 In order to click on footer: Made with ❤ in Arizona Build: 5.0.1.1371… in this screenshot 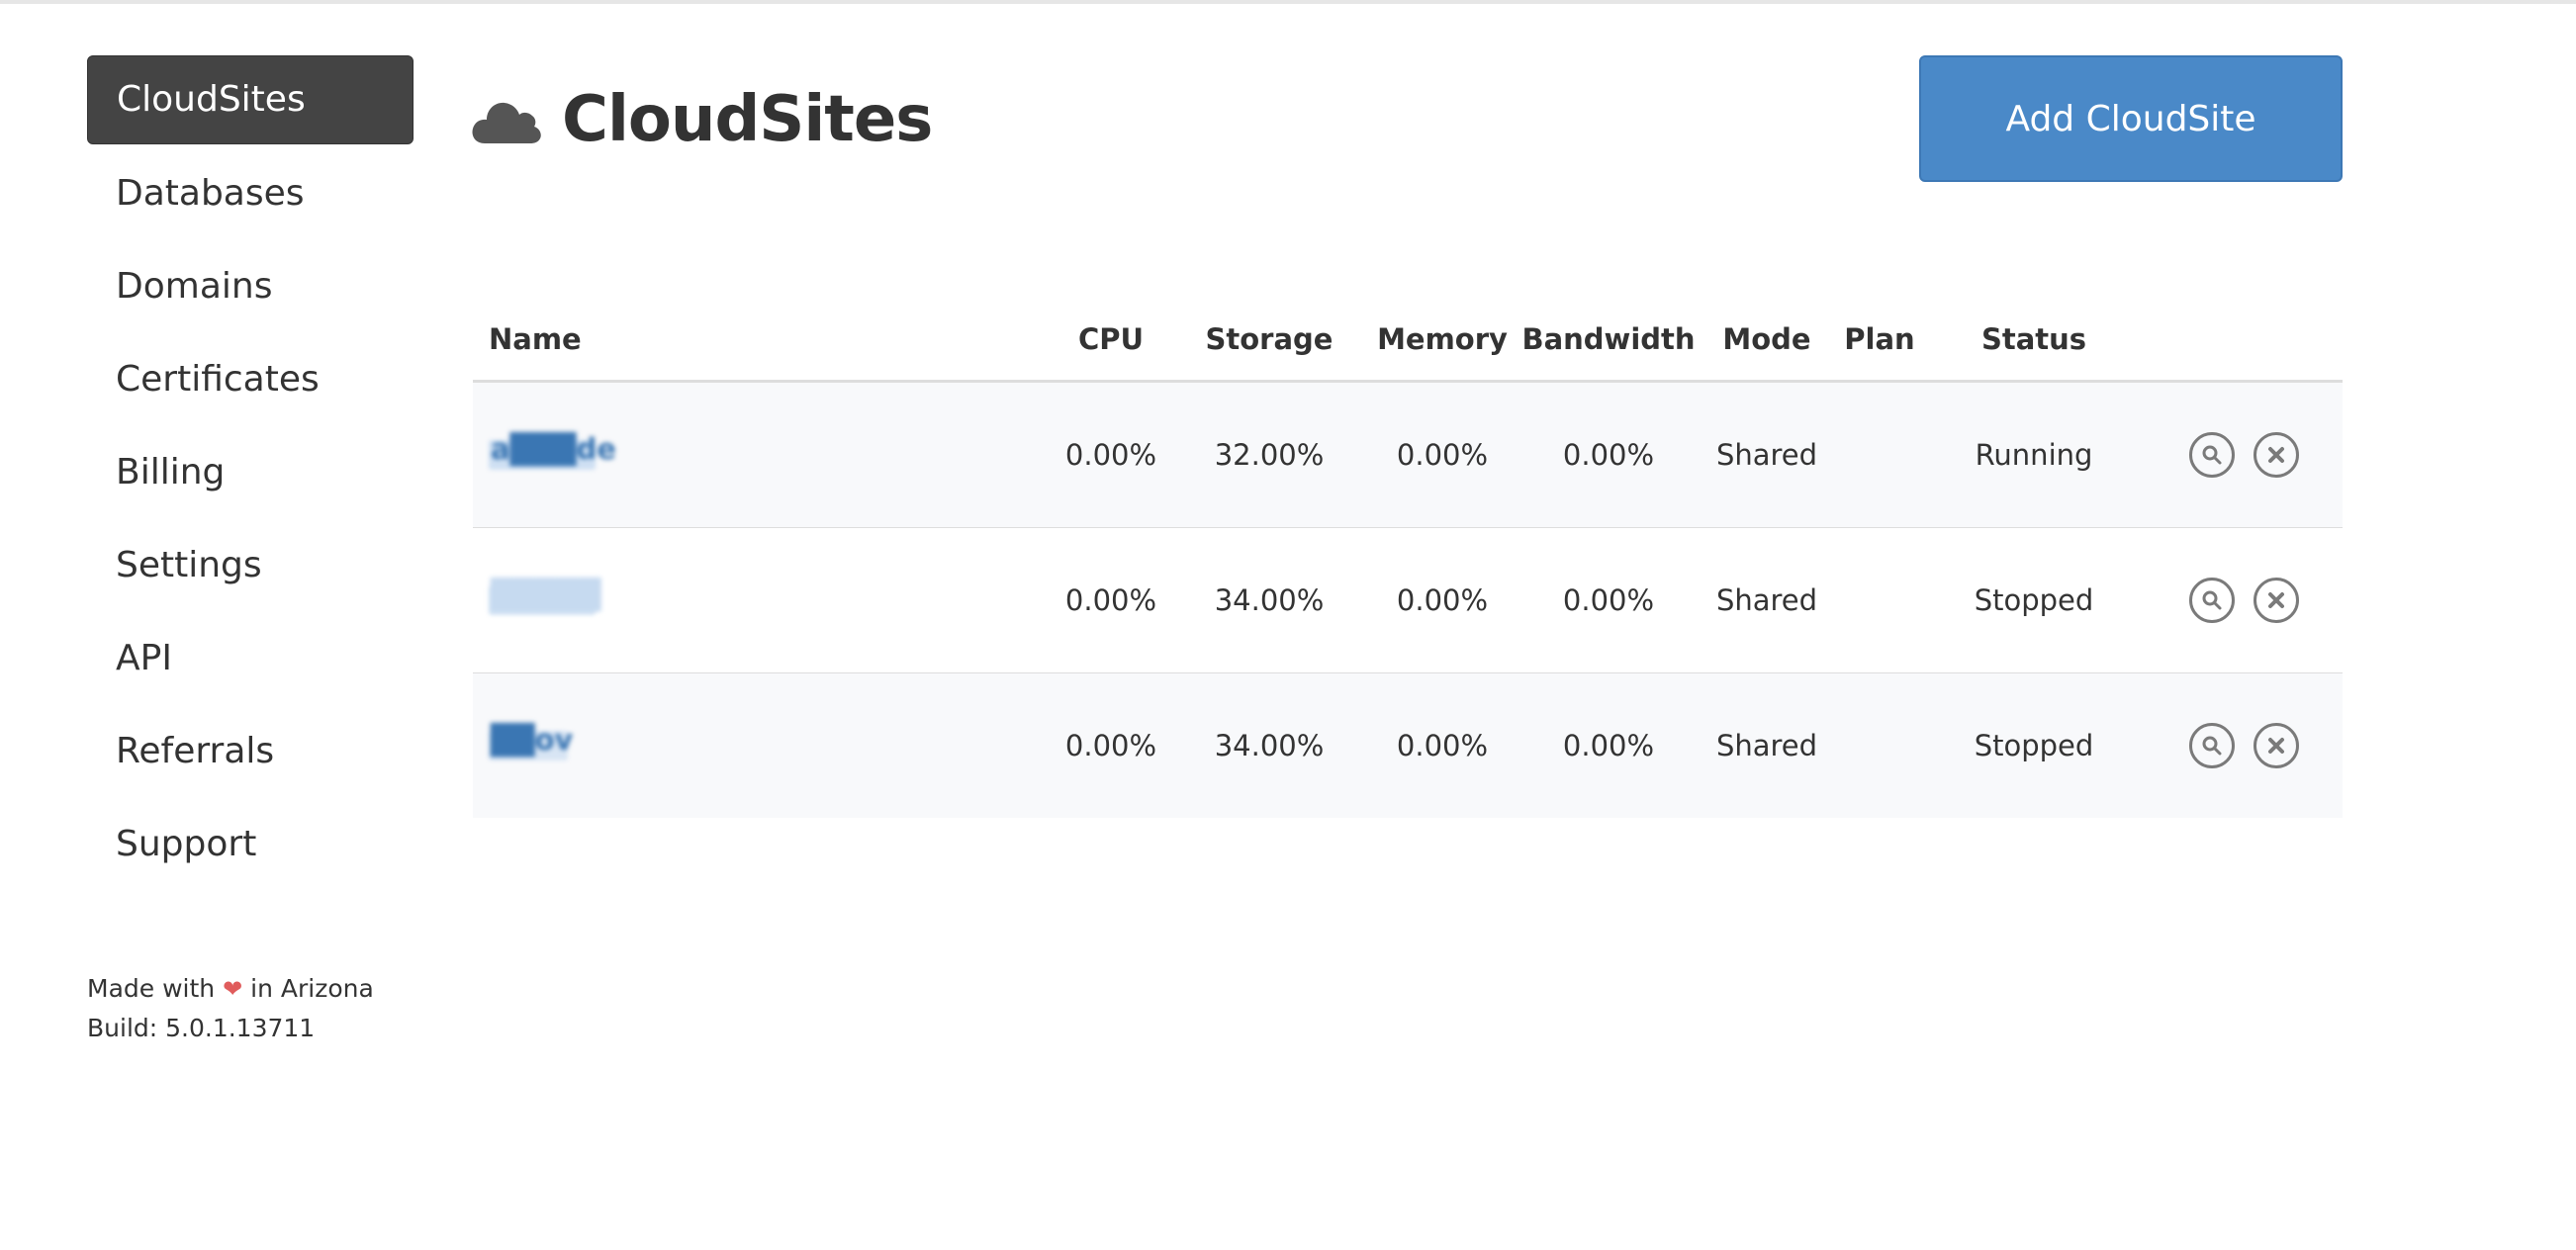, I will do `click(231, 1009)`.